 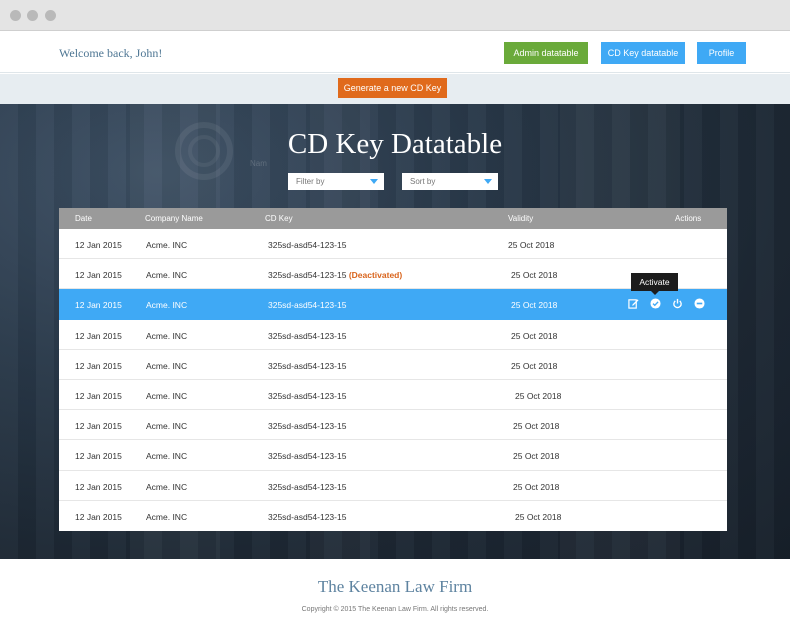 What do you see at coordinates (520, 218) in the screenshot?
I see `column-header-validity: Validity` at bounding box center [520, 218].